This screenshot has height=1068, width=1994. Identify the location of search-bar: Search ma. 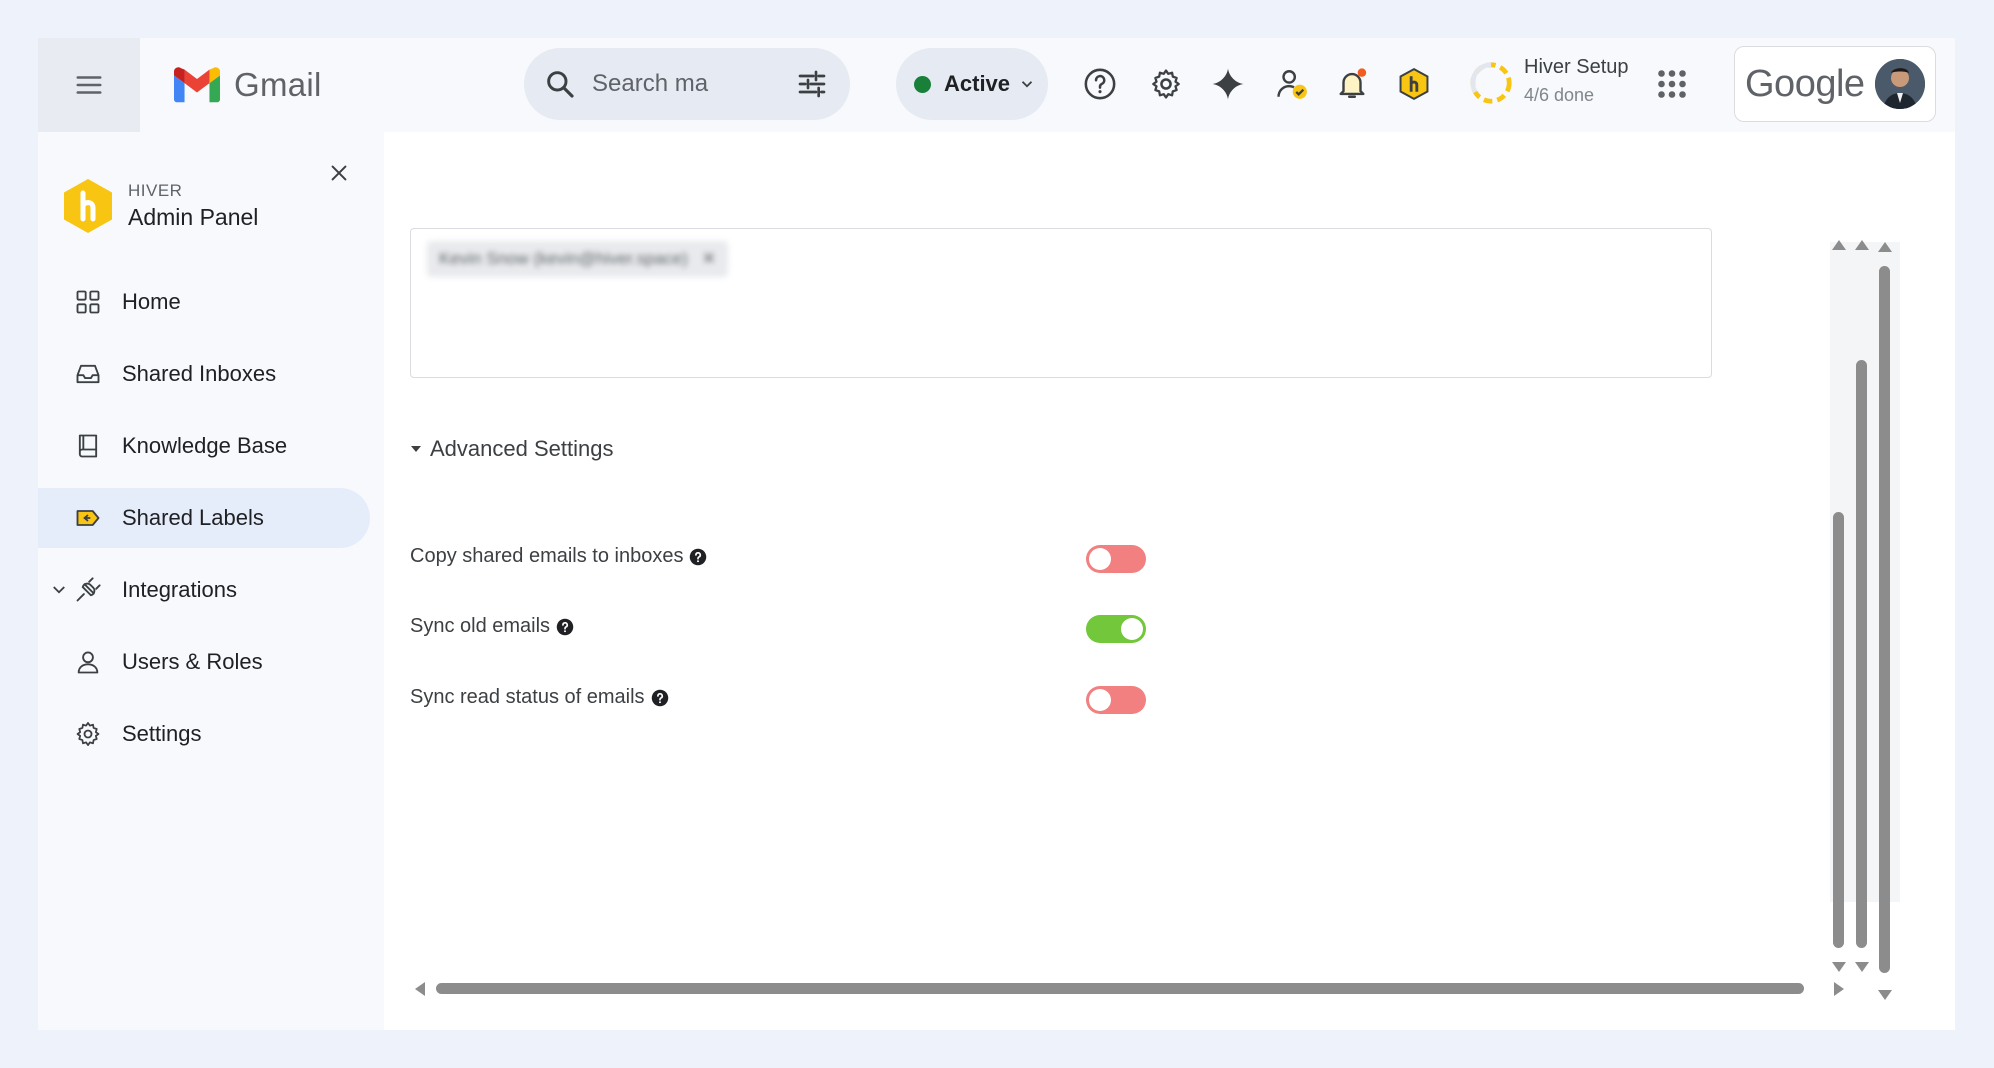
(687, 84).